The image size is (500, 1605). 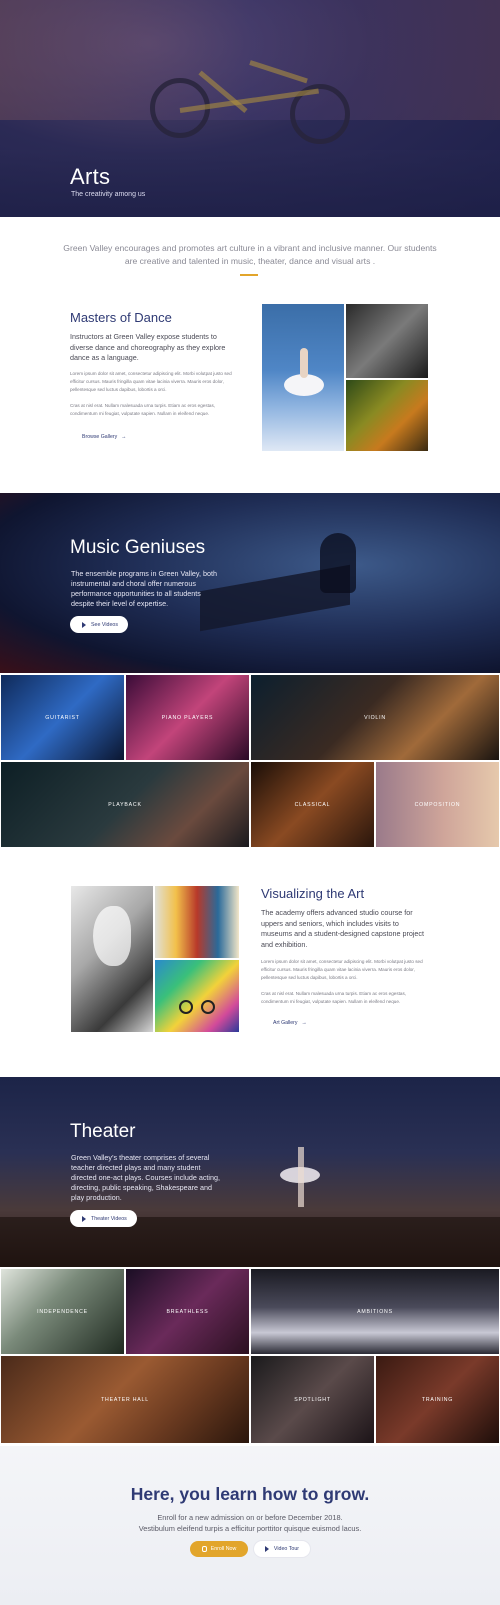 What do you see at coordinates (121, 317) in the screenshot?
I see `dance-title: Masters of Dance` at bounding box center [121, 317].